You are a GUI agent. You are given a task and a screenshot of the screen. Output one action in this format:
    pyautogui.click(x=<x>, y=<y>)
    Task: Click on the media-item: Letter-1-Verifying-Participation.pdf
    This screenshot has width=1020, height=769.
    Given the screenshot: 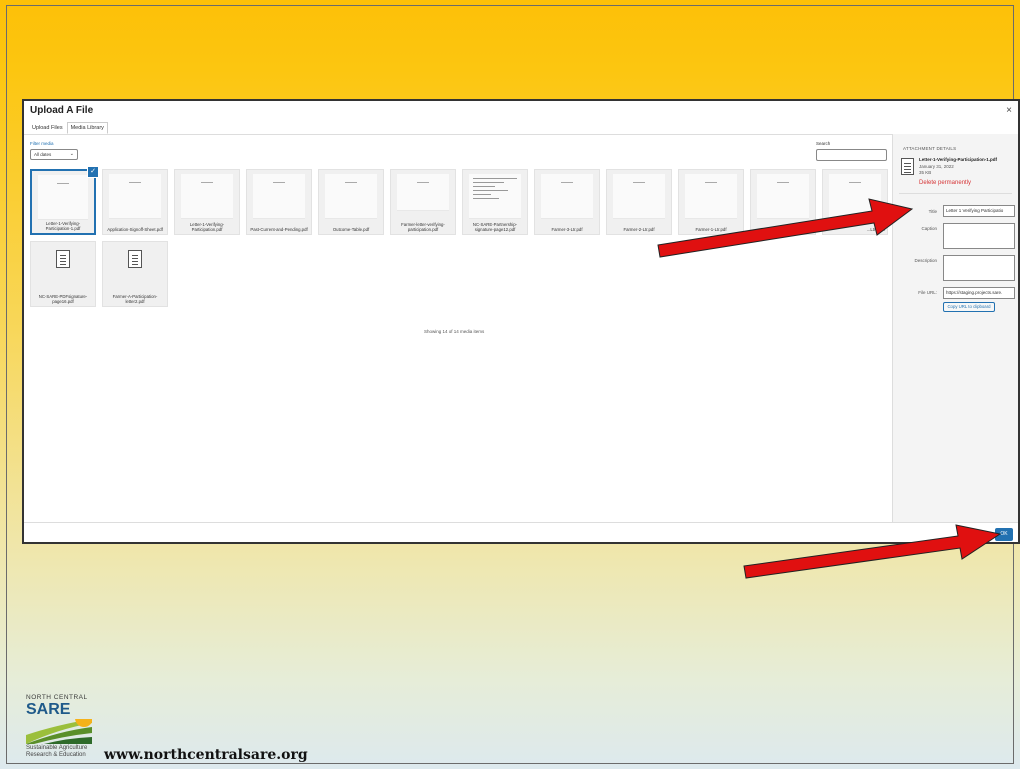 What is the action you would take?
    pyautogui.click(x=207, y=202)
    